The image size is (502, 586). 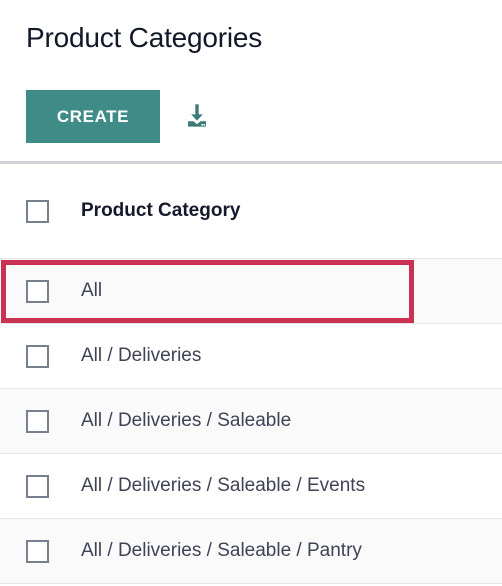 What do you see at coordinates (291, 291) in the screenshot?
I see `row-label-product-category: All` at bounding box center [291, 291].